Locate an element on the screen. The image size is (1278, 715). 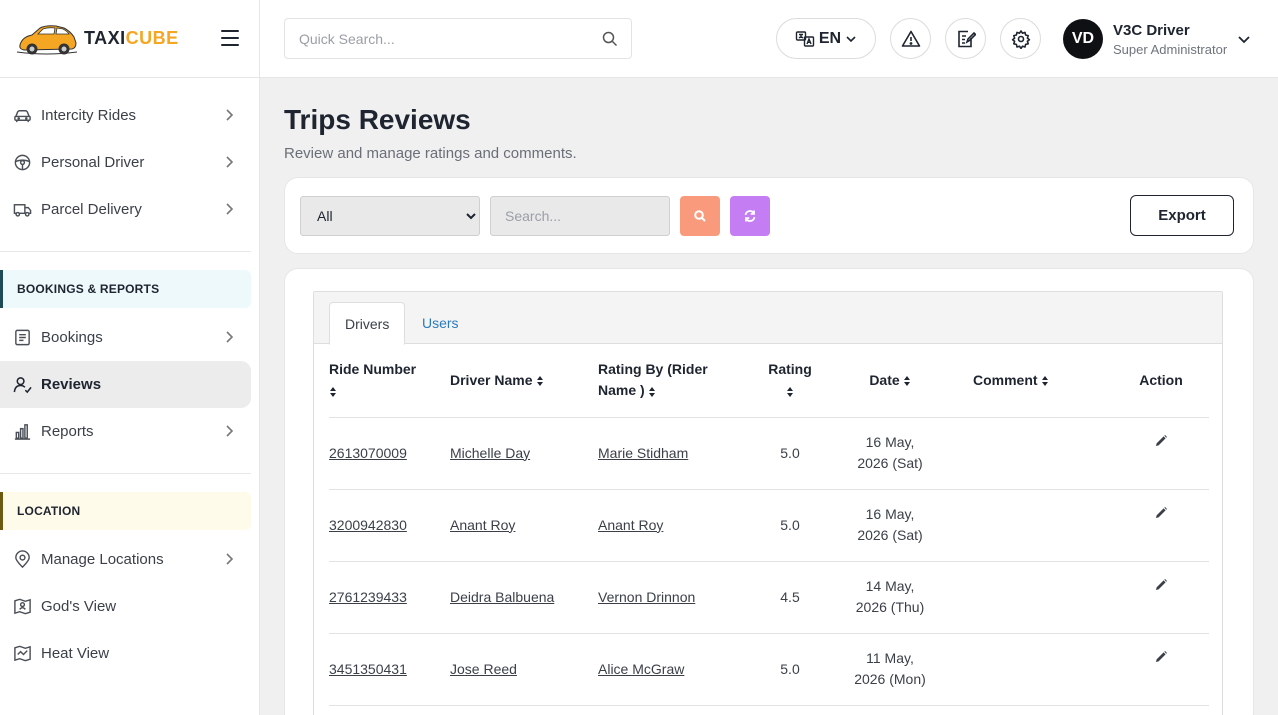
gear-icon is located at coordinates (1020, 39).